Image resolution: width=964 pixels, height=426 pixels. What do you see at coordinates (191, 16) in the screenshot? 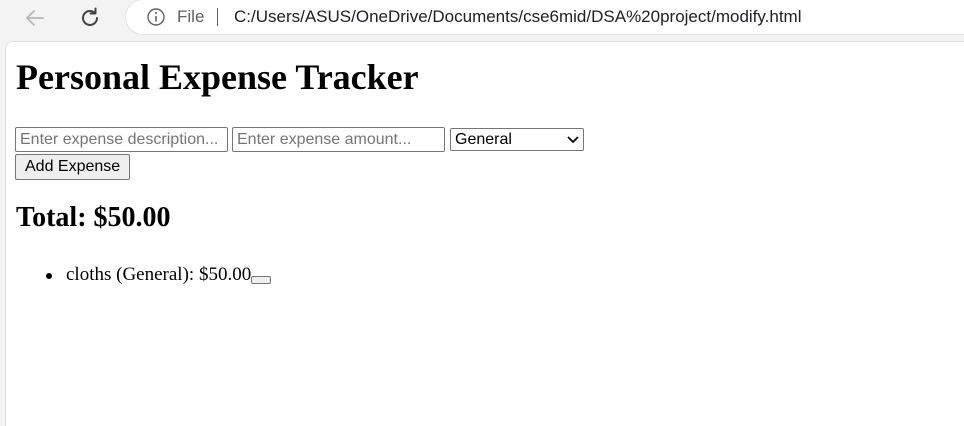
I see `file-label: File` at bounding box center [191, 16].